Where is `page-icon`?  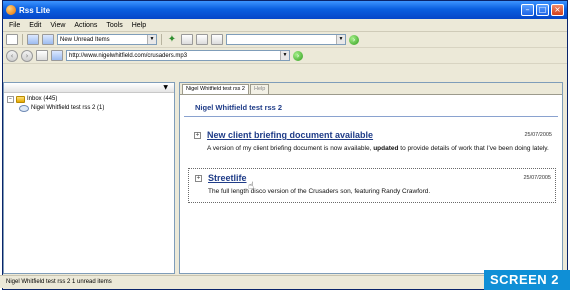 page-icon is located at coordinates (57, 55).